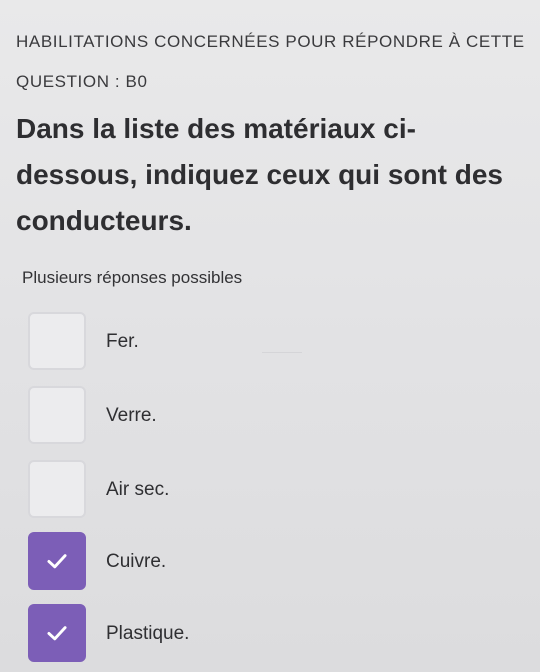  Describe the element at coordinates (57, 415) in the screenshot. I see `checkbox-verre` at that location.